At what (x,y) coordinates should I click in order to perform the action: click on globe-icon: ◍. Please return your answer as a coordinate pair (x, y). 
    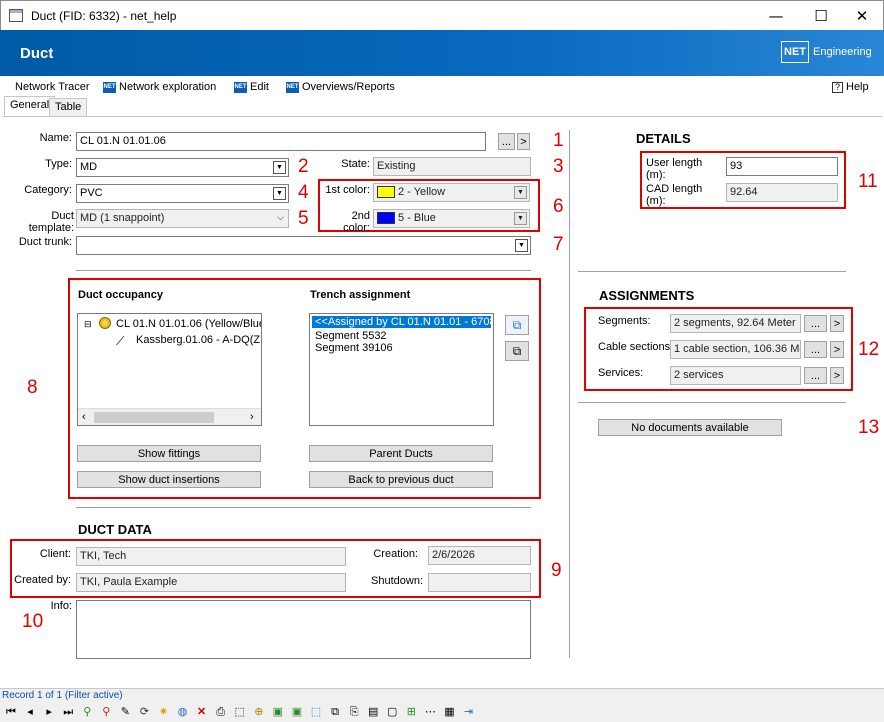
    Looking at the image, I should click on (183, 711).